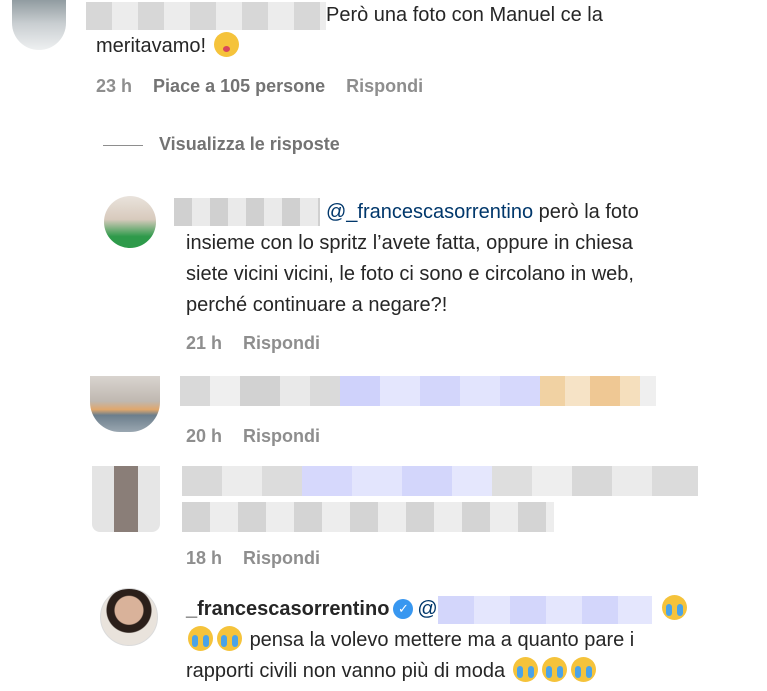 The height and width of the screenshot is (691, 767). Describe the element at coordinates (586, 212) in the screenshot. I see `reply-text-line1: però la foto` at that location.